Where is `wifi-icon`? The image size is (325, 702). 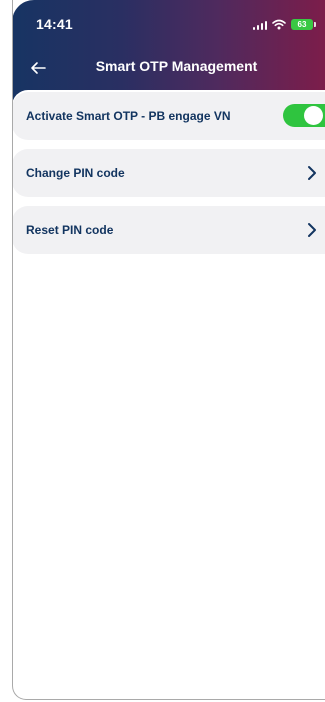 wifi-icon is located at coordinates (279, 24).